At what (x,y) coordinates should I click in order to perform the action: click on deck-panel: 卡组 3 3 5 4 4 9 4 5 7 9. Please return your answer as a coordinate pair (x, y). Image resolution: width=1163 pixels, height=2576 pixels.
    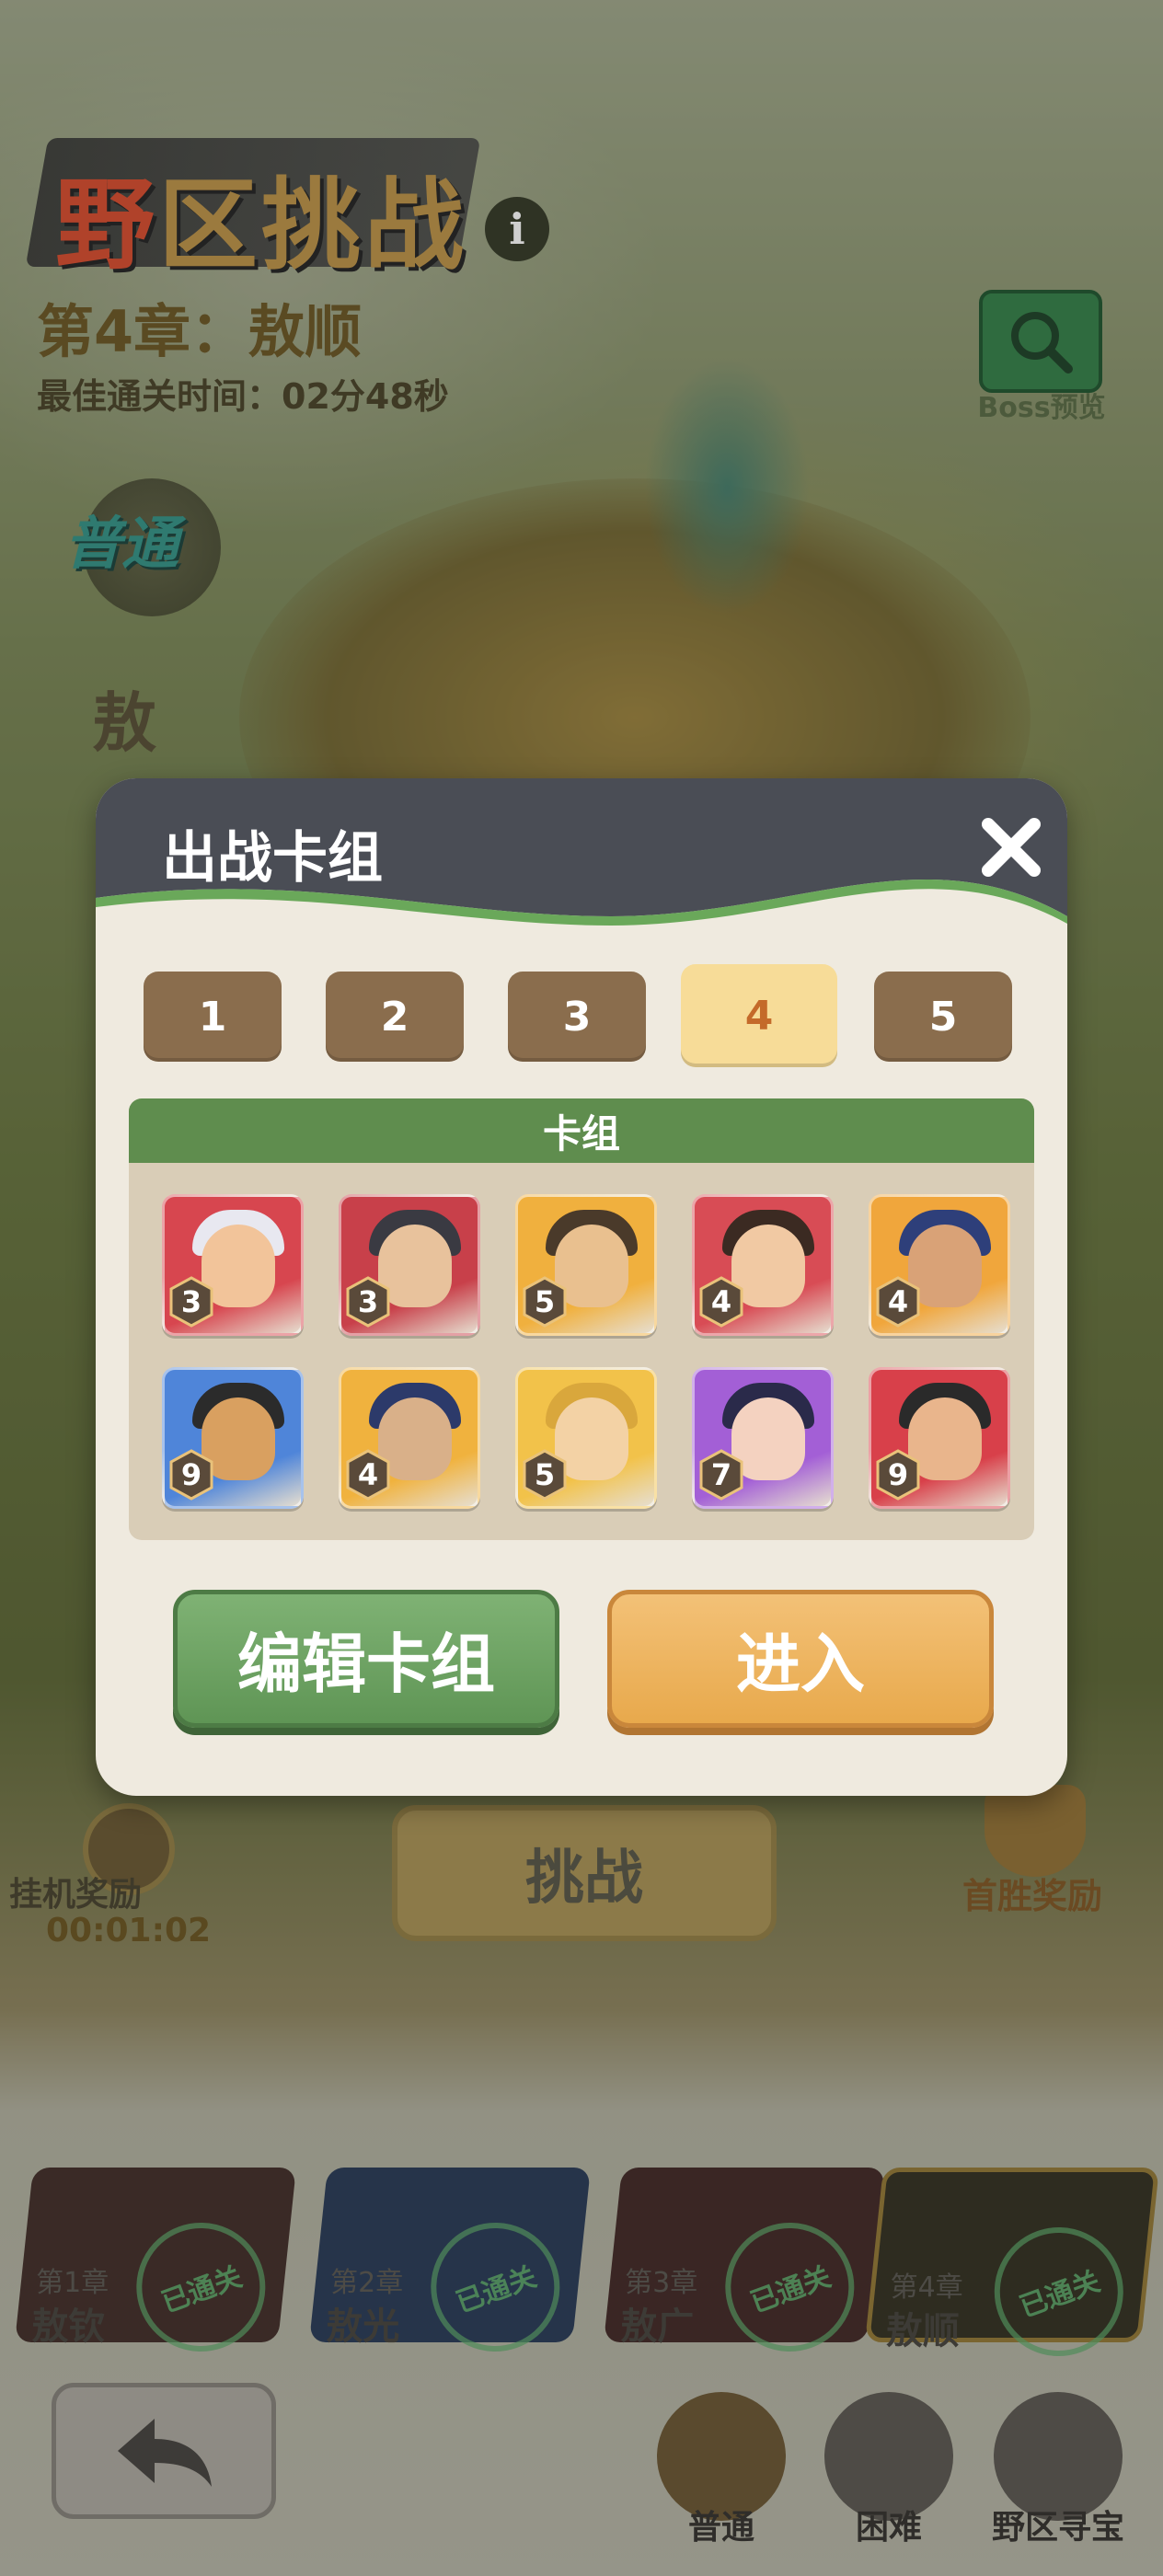
    Looking at the image, I should click on (581, 1319).